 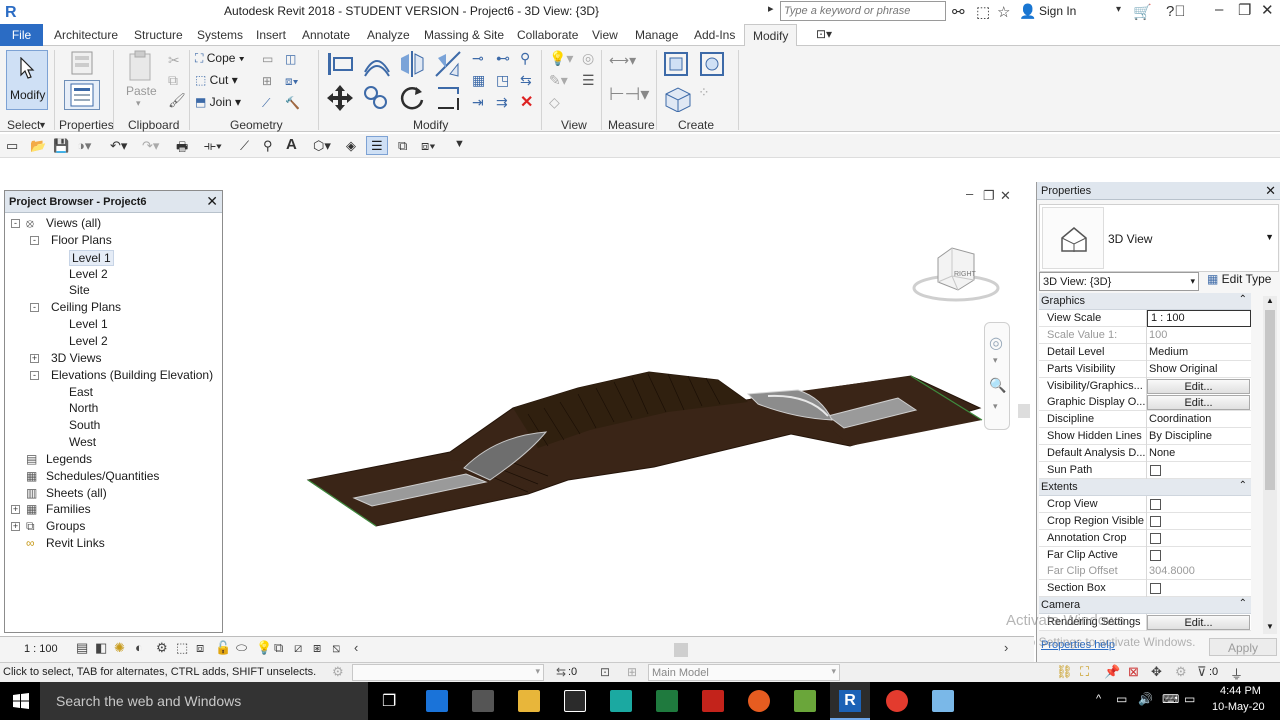 I want to click on filter-funnel-icon: ⏚, so click(x=1236, y=673).